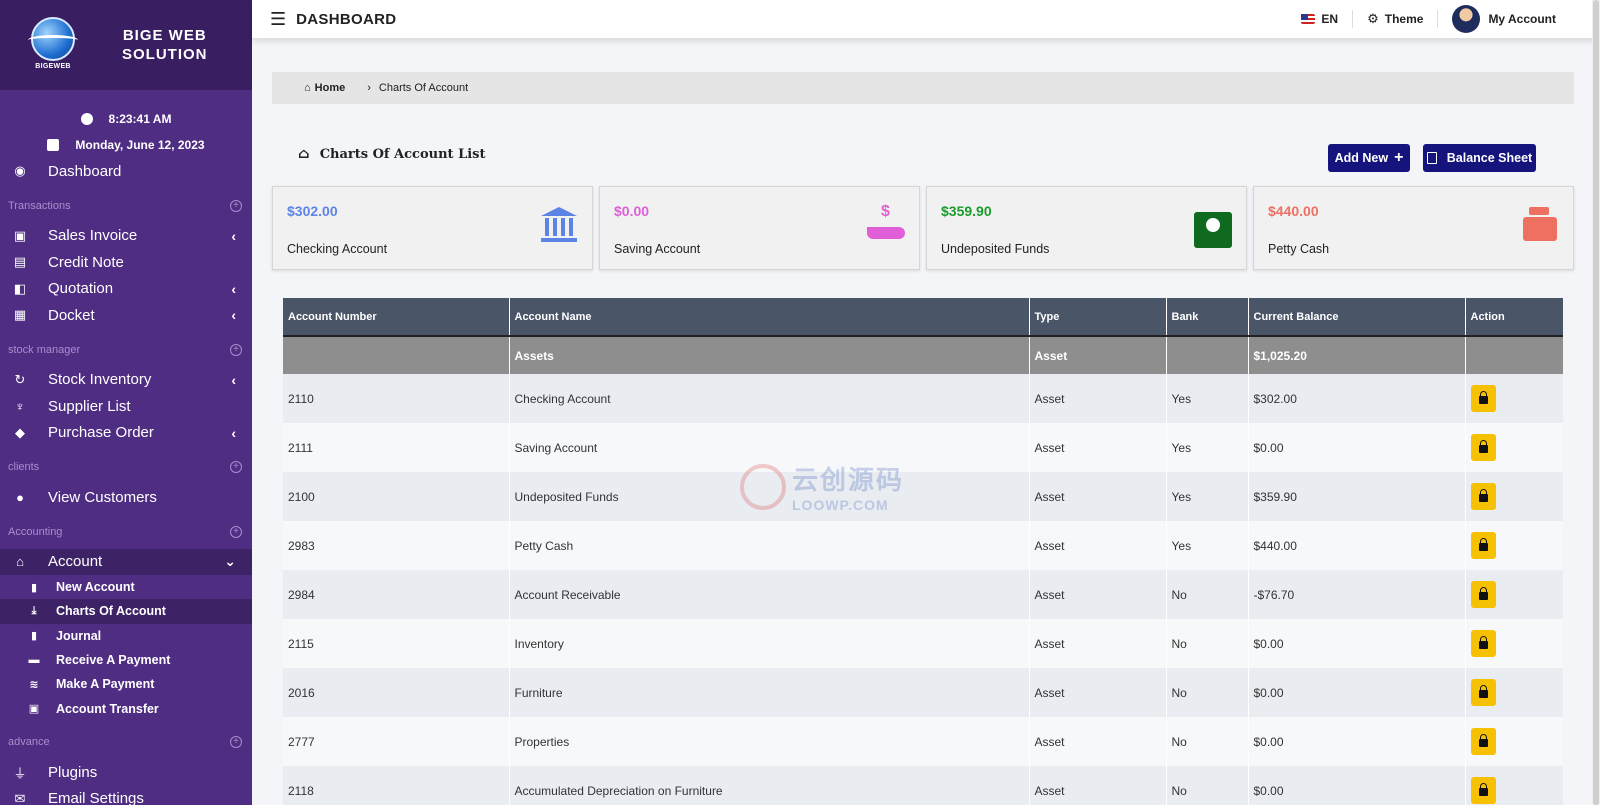 The height and width of the screenshot is (805, 1600). What do you see at coordinates (126, 660) in the screenshot?
I see `sidebar-subitem-receive-payment: ▬ Receive A Payment` at bounding box center [126, 660].